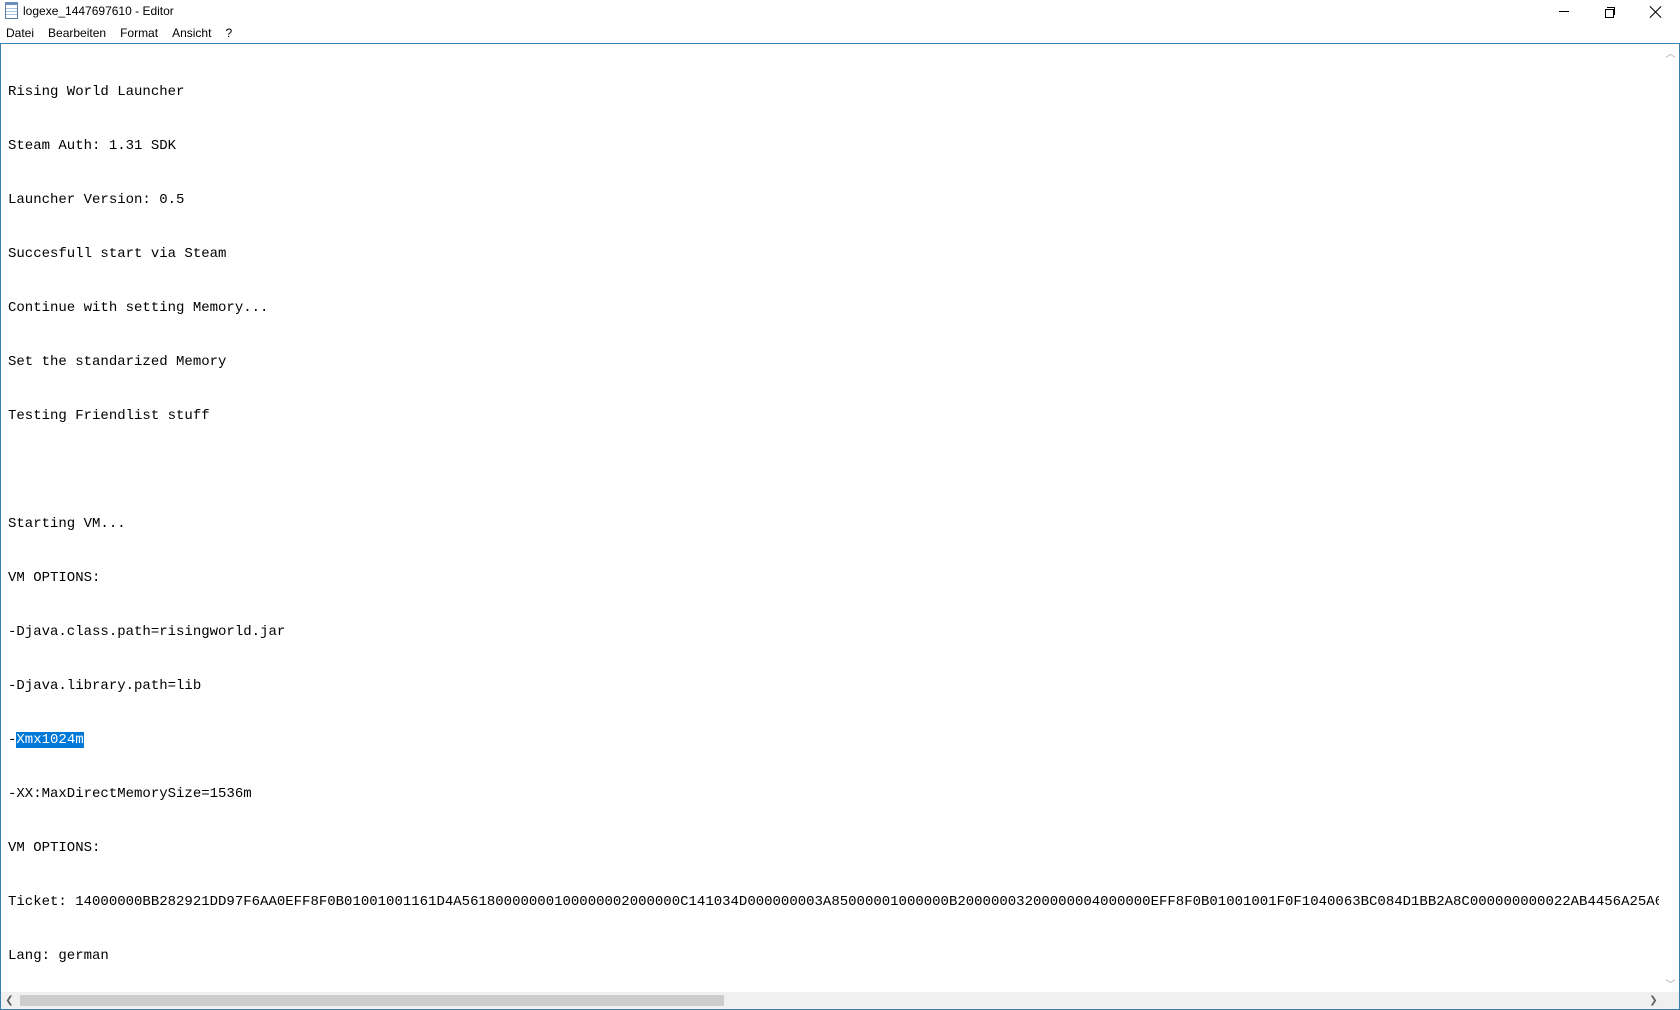 The height and width of the screenshot is (1010, 1680). I want to click on notepad-icon, so click(11, 10).